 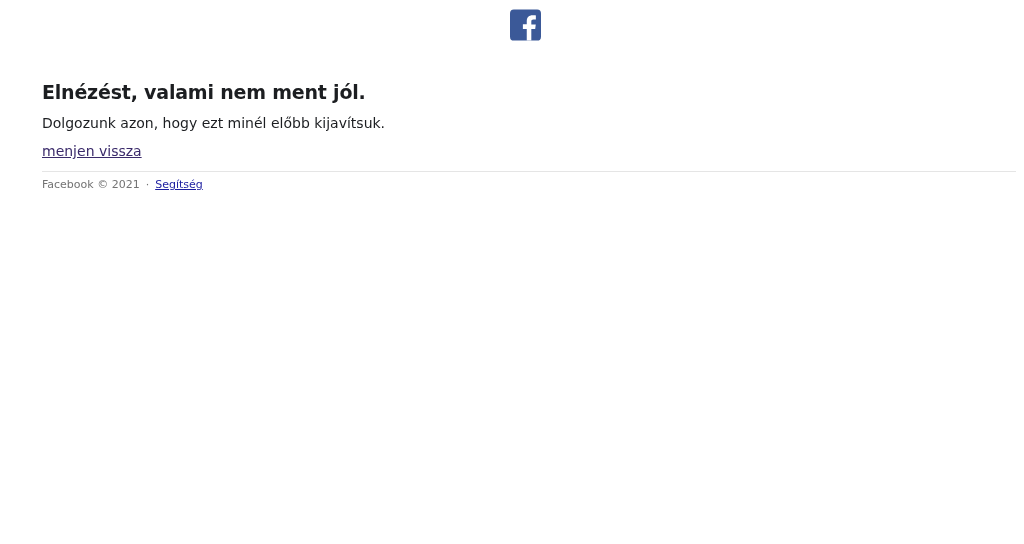 What do you see at coordinates (91, 184) in the screenshot?
I see `copyright-text: Facebook © 2021` at bounding box center [91, 184].